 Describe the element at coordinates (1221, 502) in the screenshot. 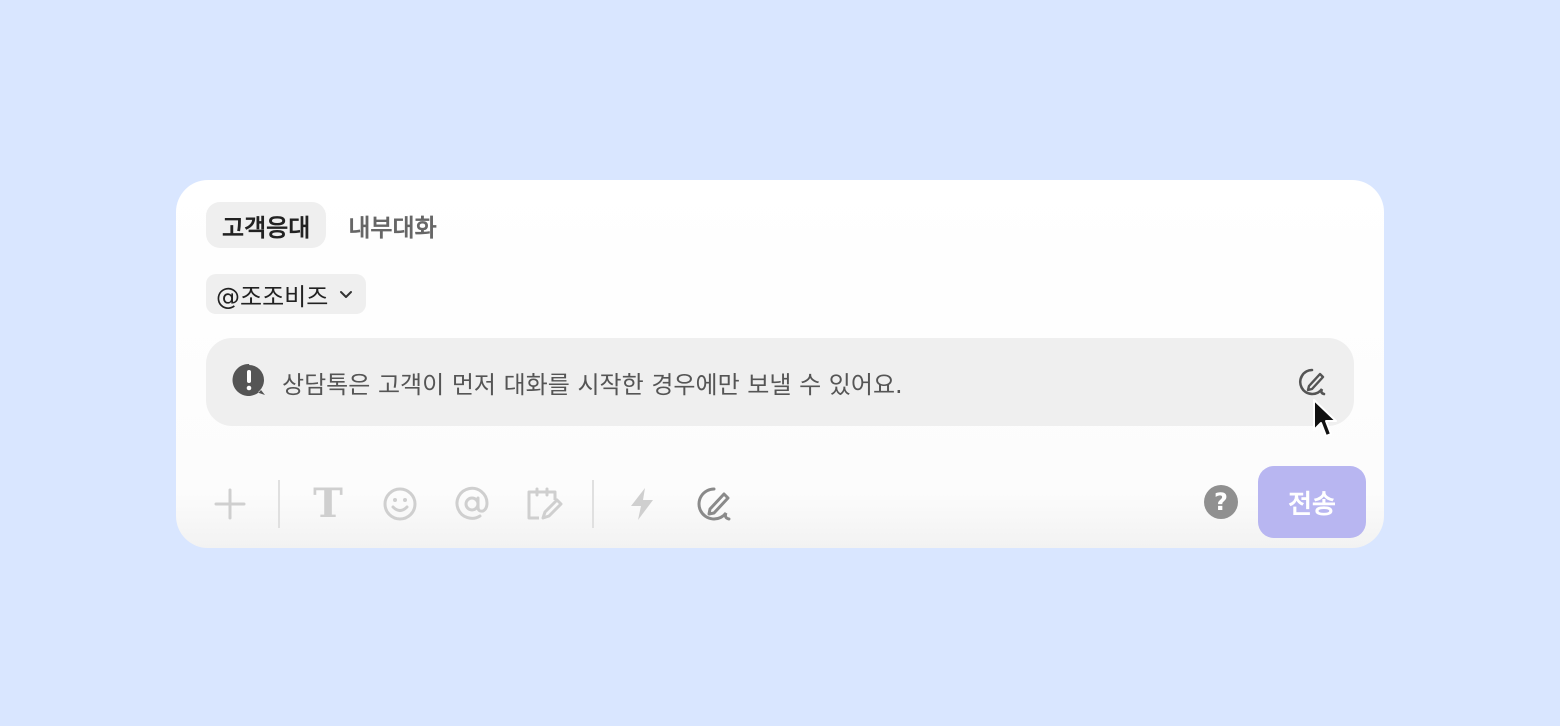

I see `help-icon: ?` at that location.